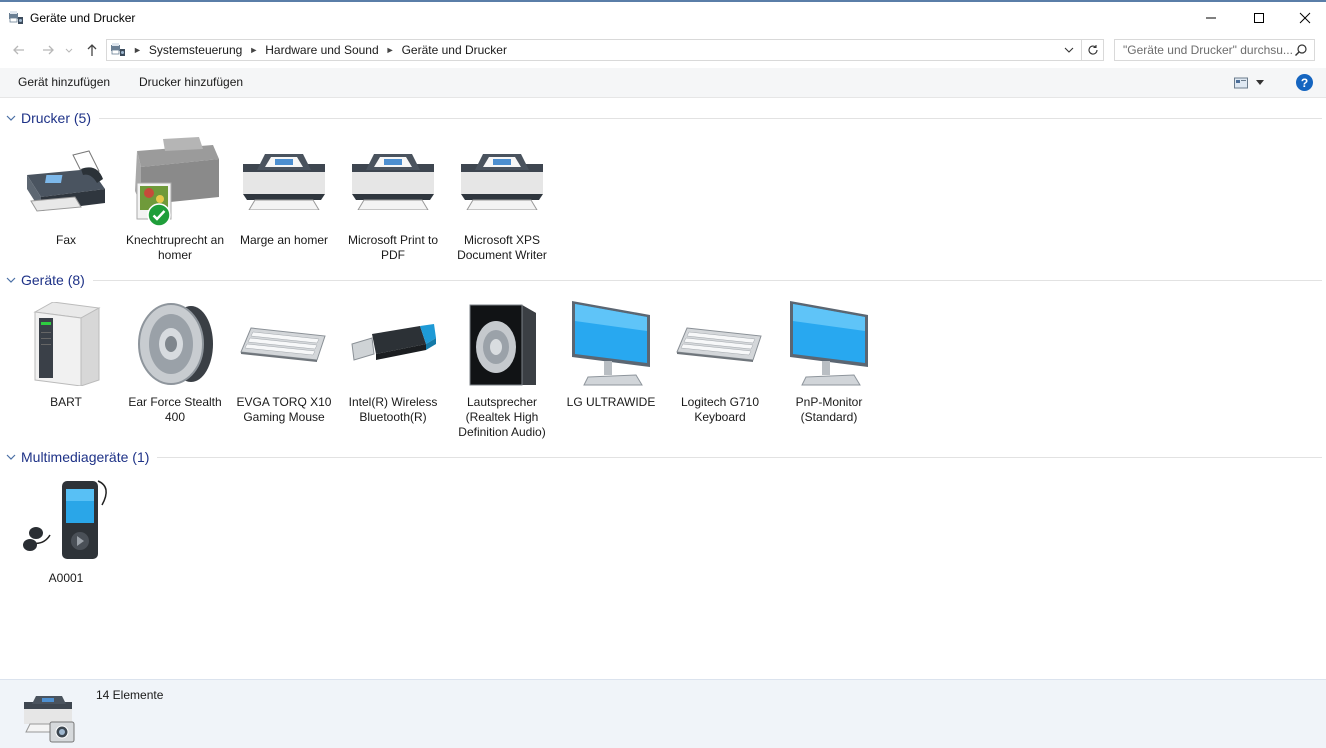 This screenshot has height=748, width=1326. I want to click on device-label: Logitech G710 Keyboard, so click(720, 409).